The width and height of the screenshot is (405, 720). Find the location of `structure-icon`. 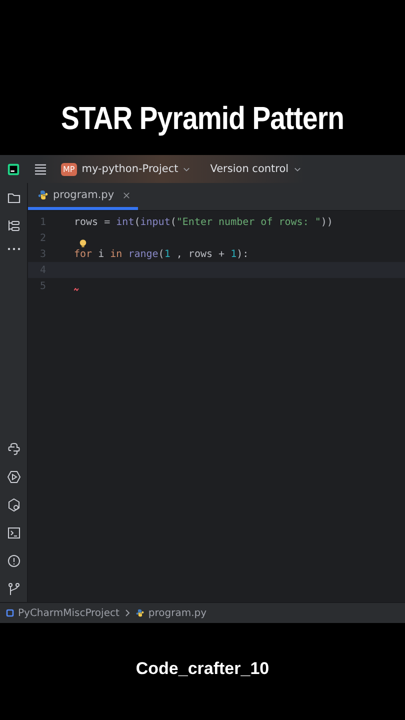

structure-icon is located at coordinates (13, 226).